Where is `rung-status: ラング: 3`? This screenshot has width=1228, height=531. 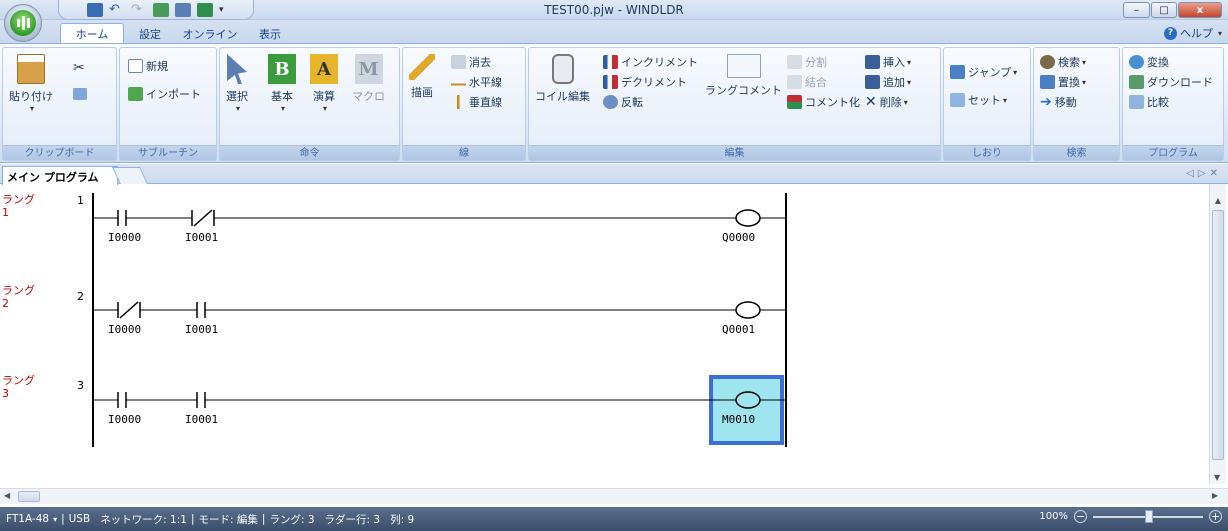 rung-status: ラング: 3 is located at coordinates (292, 519).